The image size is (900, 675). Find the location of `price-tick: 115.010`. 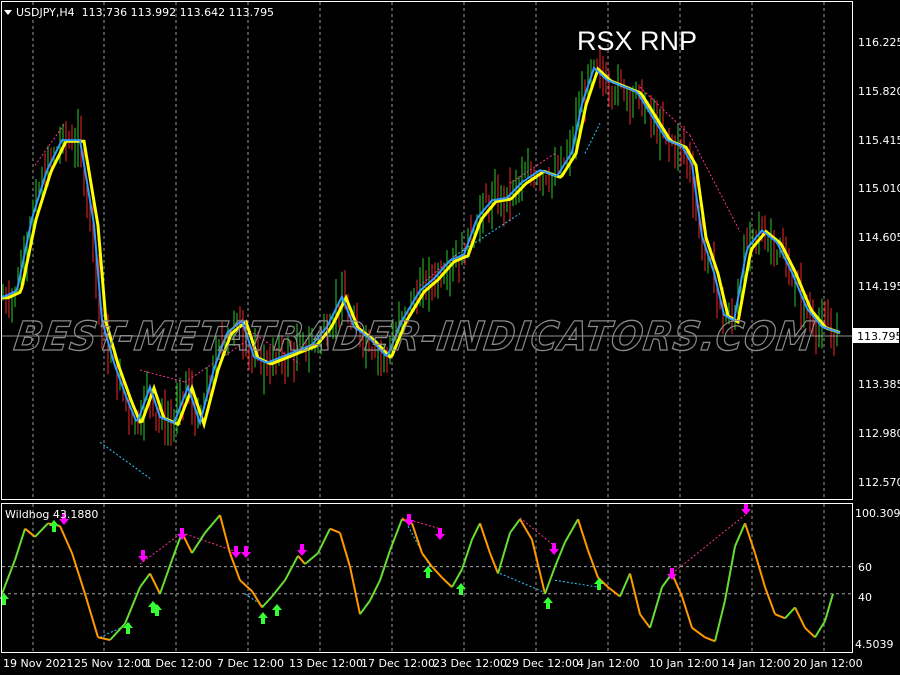

price-tick: 115.010 is located at coordinates (879, 188).